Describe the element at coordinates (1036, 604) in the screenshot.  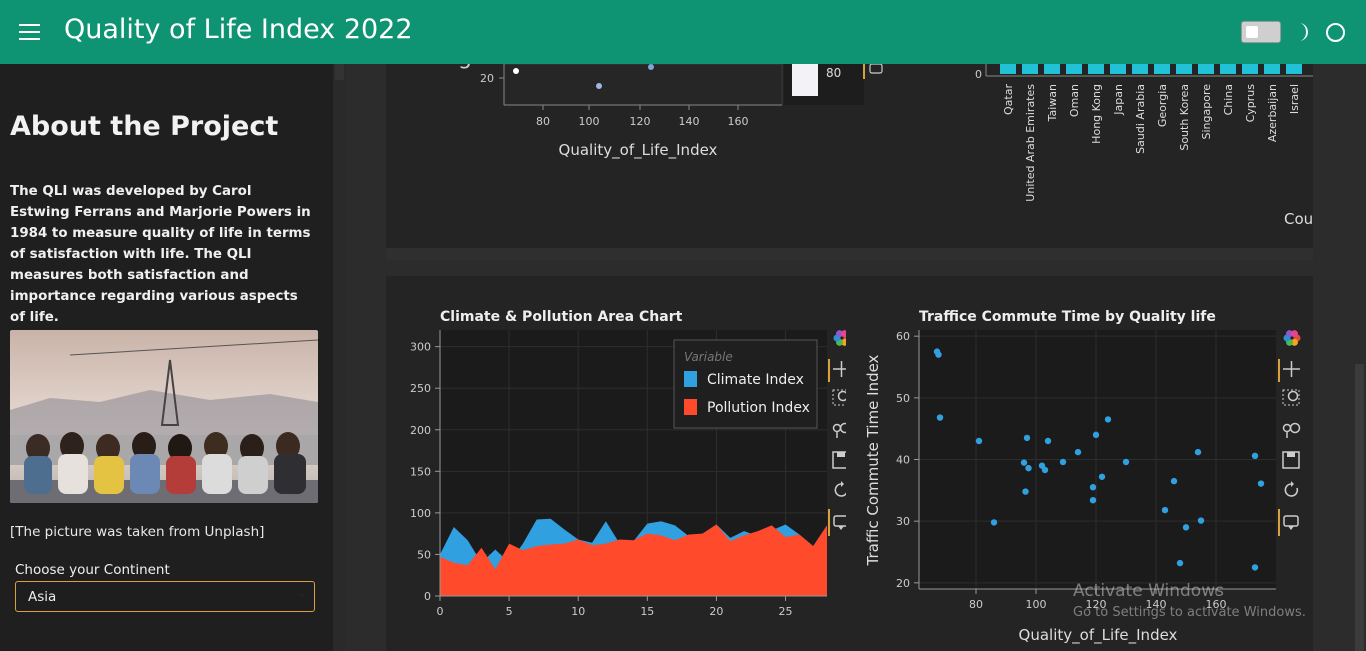
I see `scatter-xtick: 100` at that location.